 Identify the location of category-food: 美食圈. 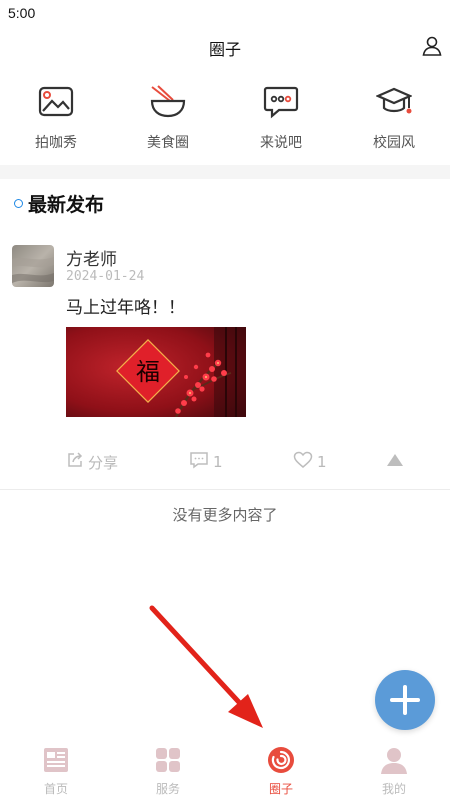
(168, 120).